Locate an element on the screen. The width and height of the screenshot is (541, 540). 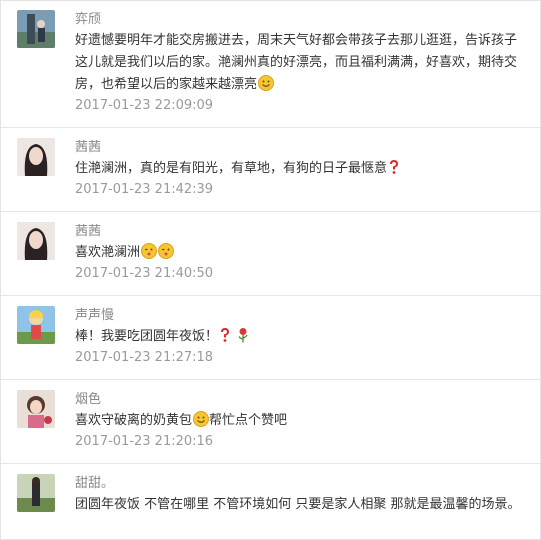
comment-text-body: 团圆年夜饭 不管在哪里 不管环境如何 只要是家人相聚 那就是最温馨的场景。 is located at coordinates (298, 504).